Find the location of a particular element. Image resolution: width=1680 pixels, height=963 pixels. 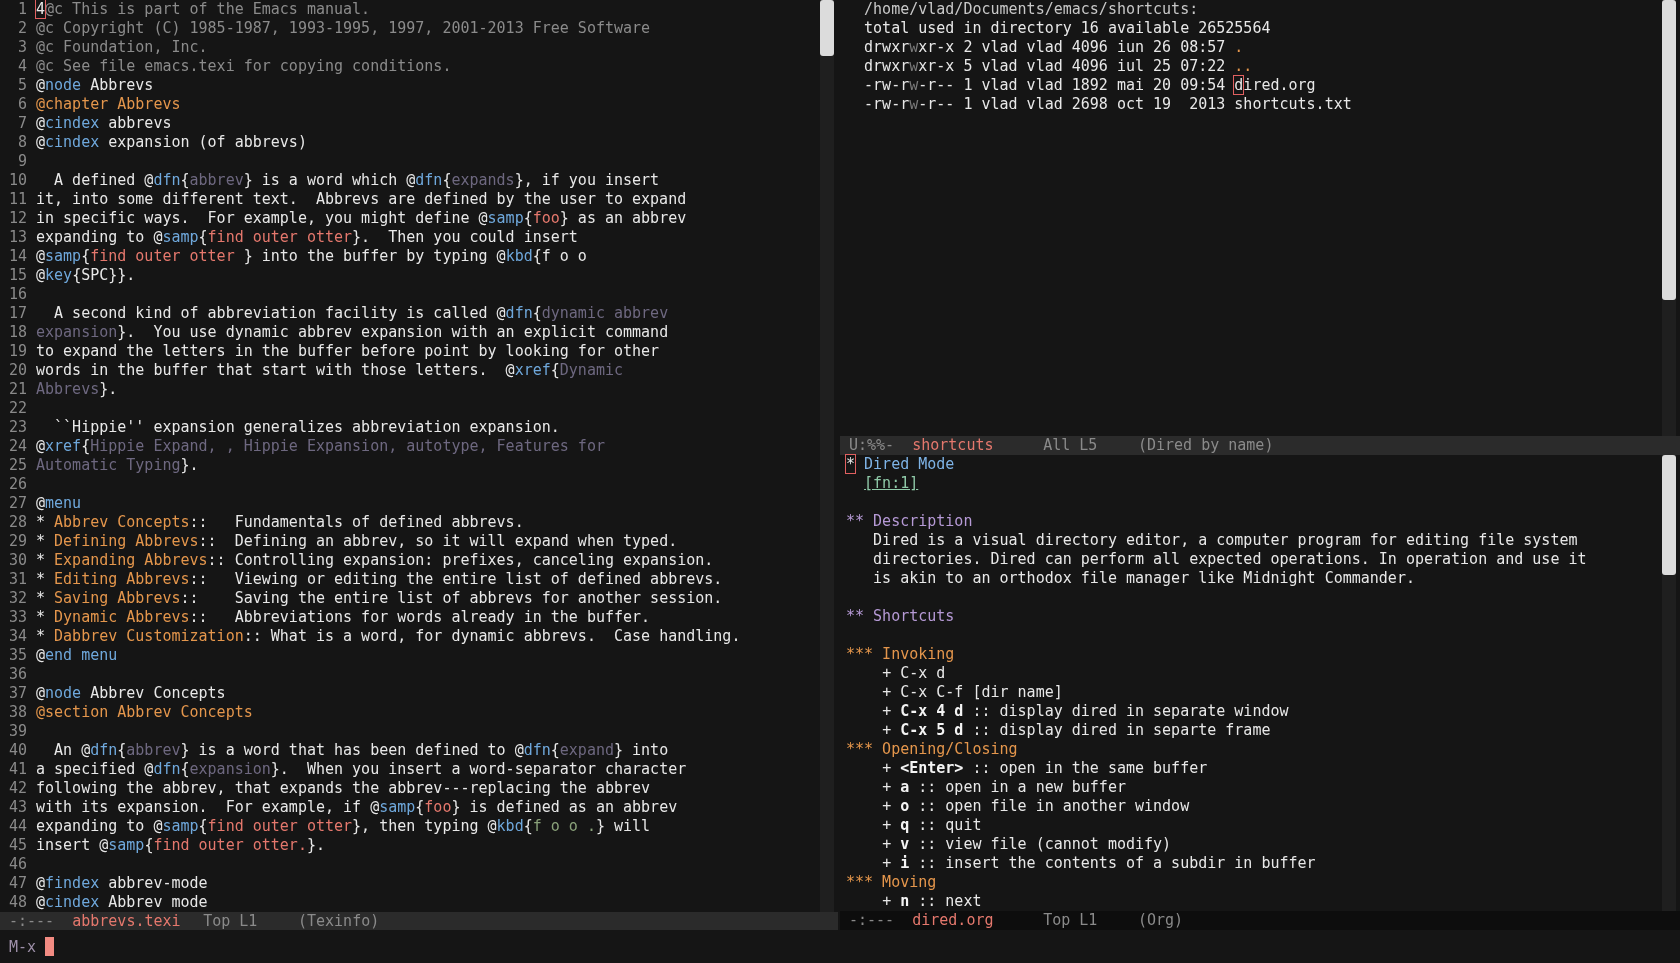

line-number: 38 is located at coordinates (17, 712).